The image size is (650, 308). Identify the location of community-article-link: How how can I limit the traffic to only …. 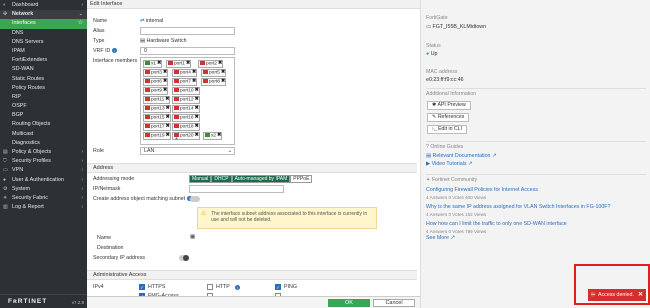
(496, 224).